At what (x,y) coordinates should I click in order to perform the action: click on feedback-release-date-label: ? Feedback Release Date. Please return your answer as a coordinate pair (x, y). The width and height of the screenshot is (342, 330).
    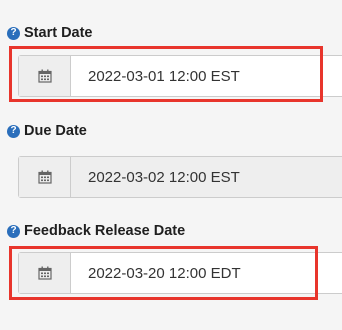
    Looking at the image, I should click on (96, 231).